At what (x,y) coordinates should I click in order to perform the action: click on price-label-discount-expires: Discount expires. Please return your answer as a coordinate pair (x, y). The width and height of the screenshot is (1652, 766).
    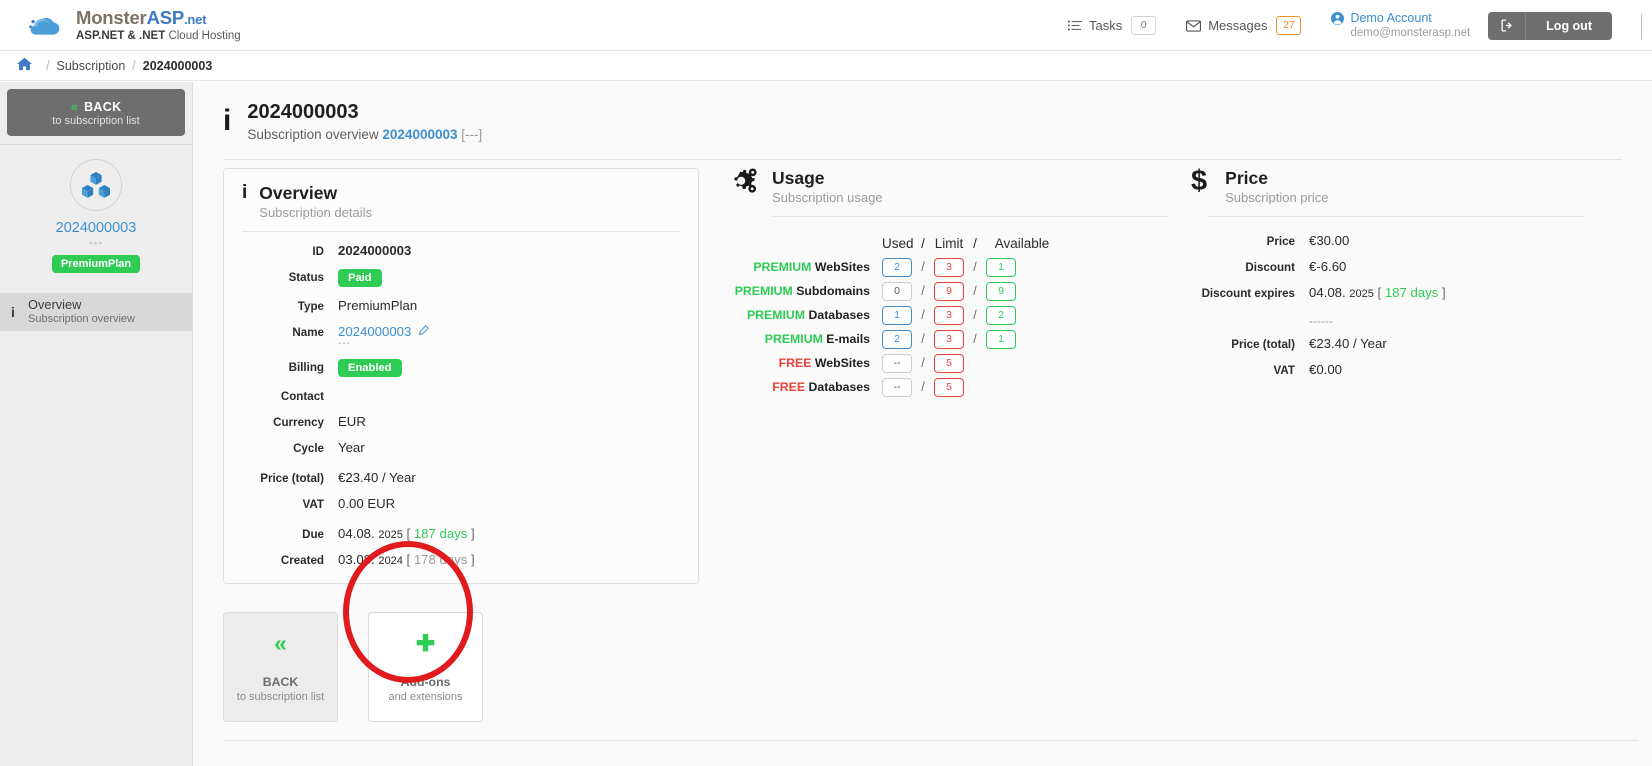
    Looking at the image, I should click on (1248, 294).